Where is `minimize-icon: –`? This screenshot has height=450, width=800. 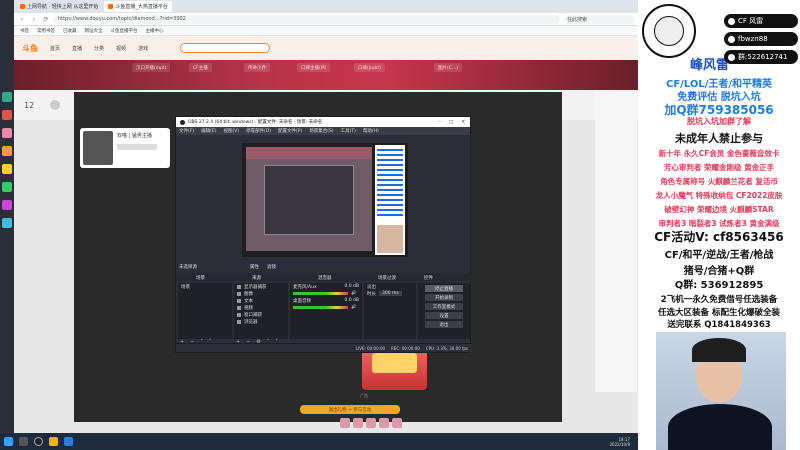 minimize-icon: – is located at coordinates (440, 122).